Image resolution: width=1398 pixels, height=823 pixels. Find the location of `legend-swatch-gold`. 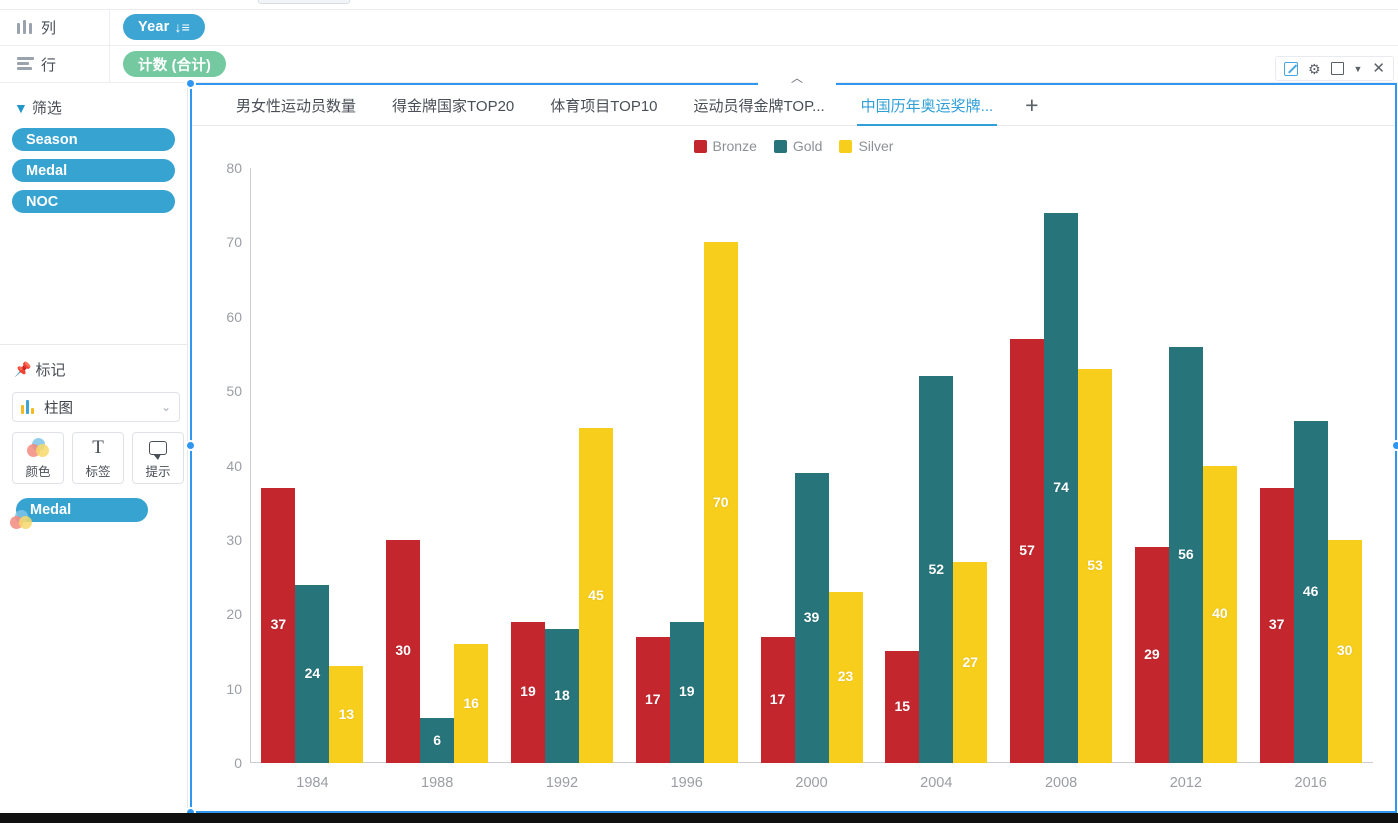

legend-swatch-gold is located at coordinates (780, 146).